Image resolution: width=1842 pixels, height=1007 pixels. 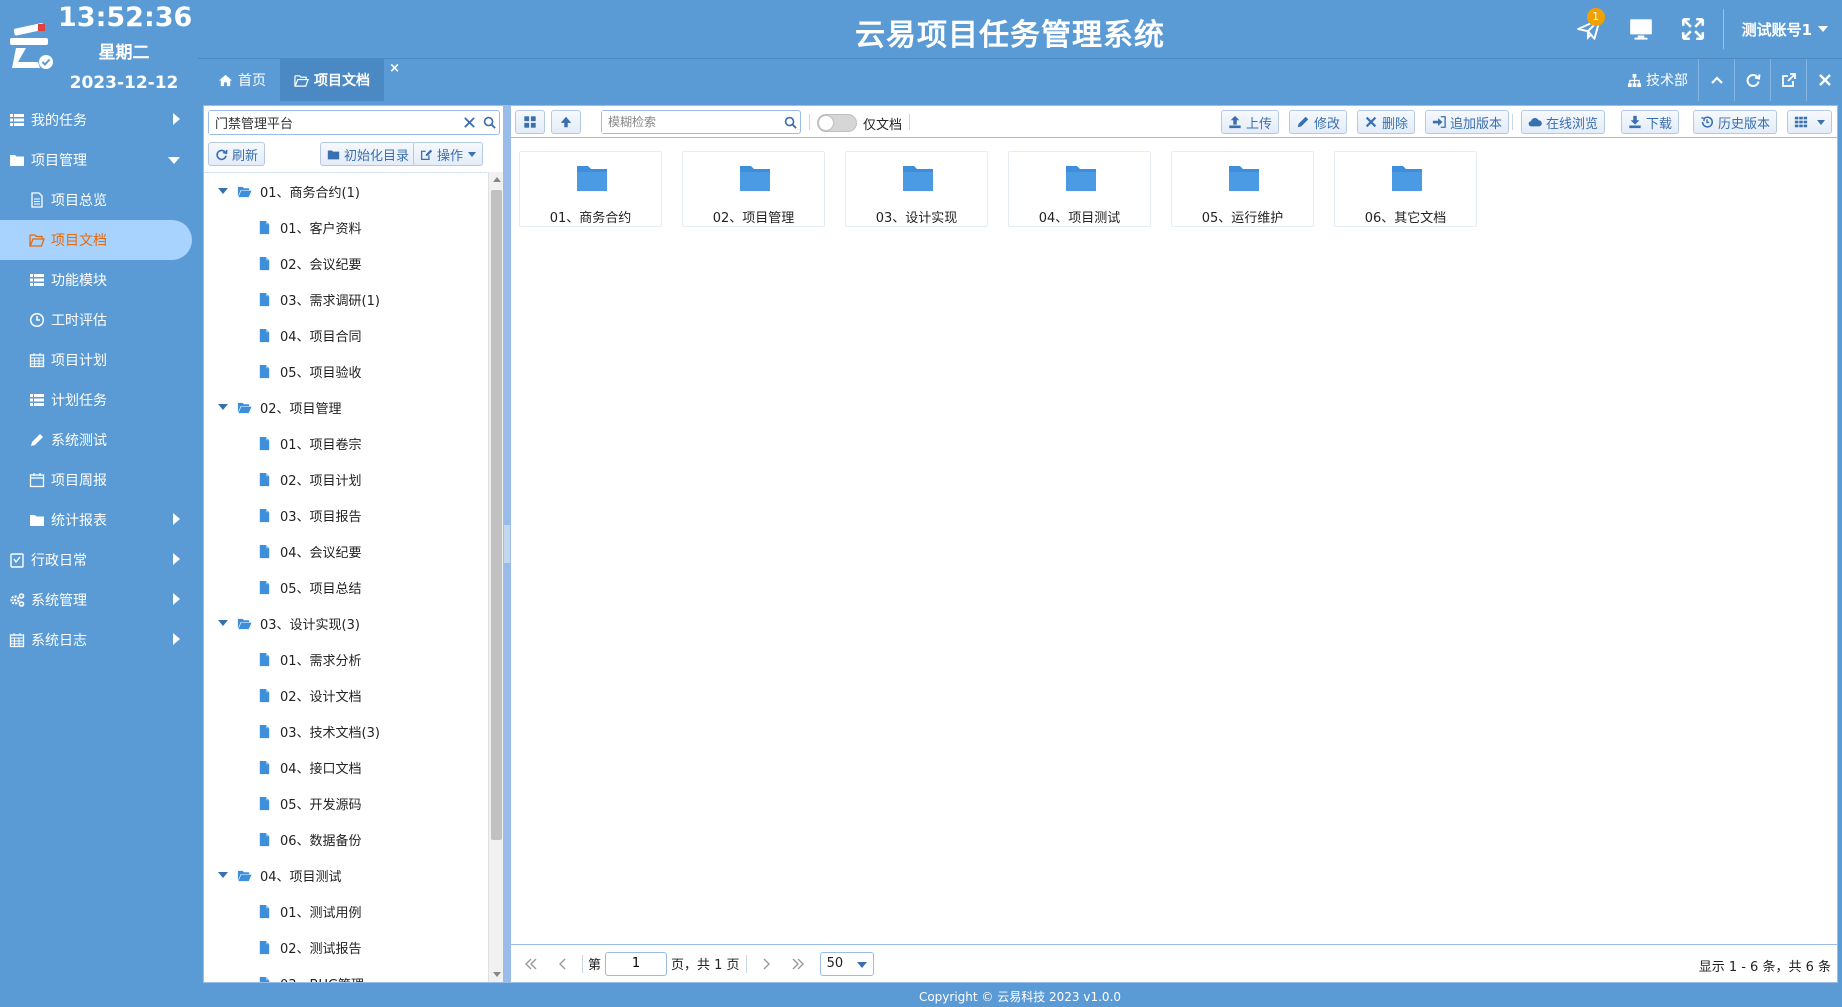 I want to click on department-label: 技术部, so click(x=1662, y=80).